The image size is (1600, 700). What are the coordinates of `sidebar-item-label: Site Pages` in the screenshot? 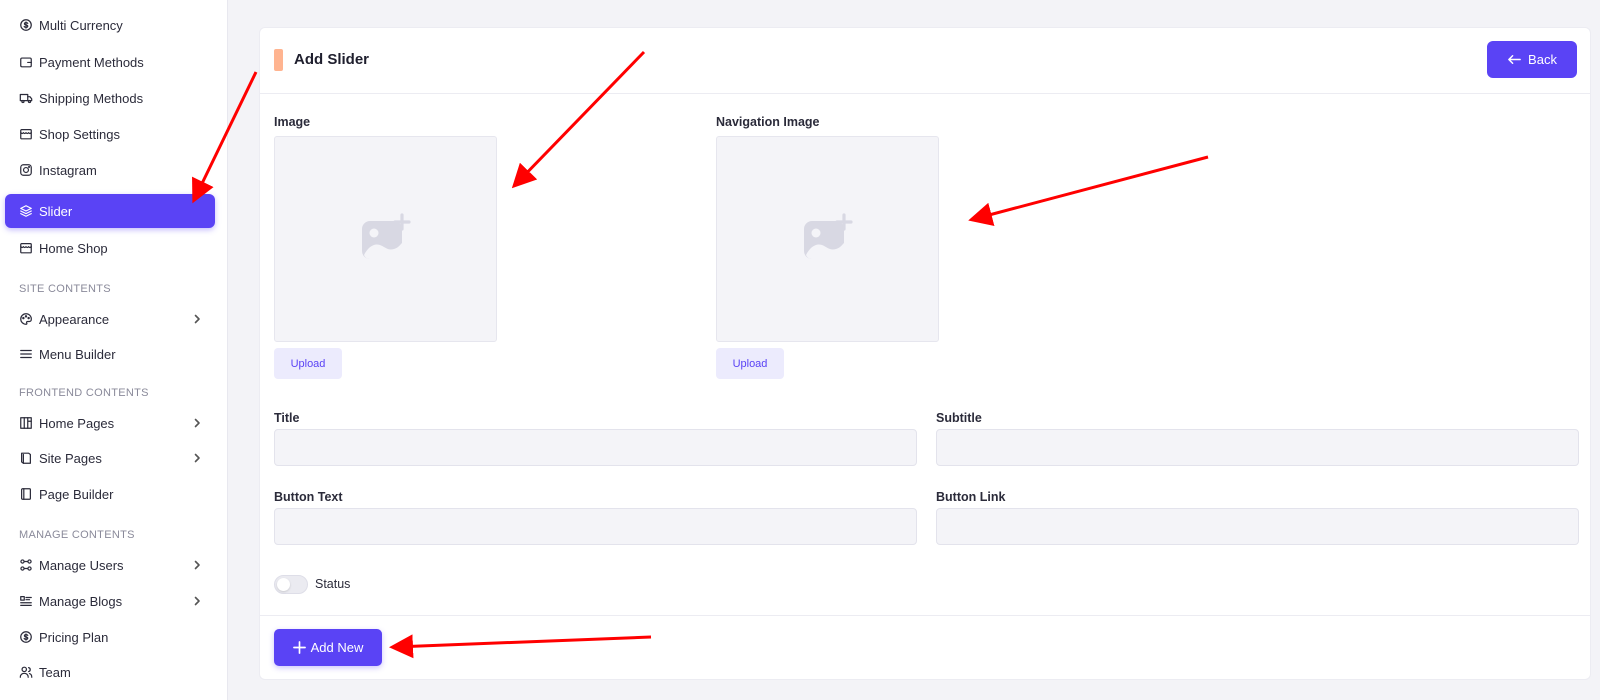 It's located at (70, 458).